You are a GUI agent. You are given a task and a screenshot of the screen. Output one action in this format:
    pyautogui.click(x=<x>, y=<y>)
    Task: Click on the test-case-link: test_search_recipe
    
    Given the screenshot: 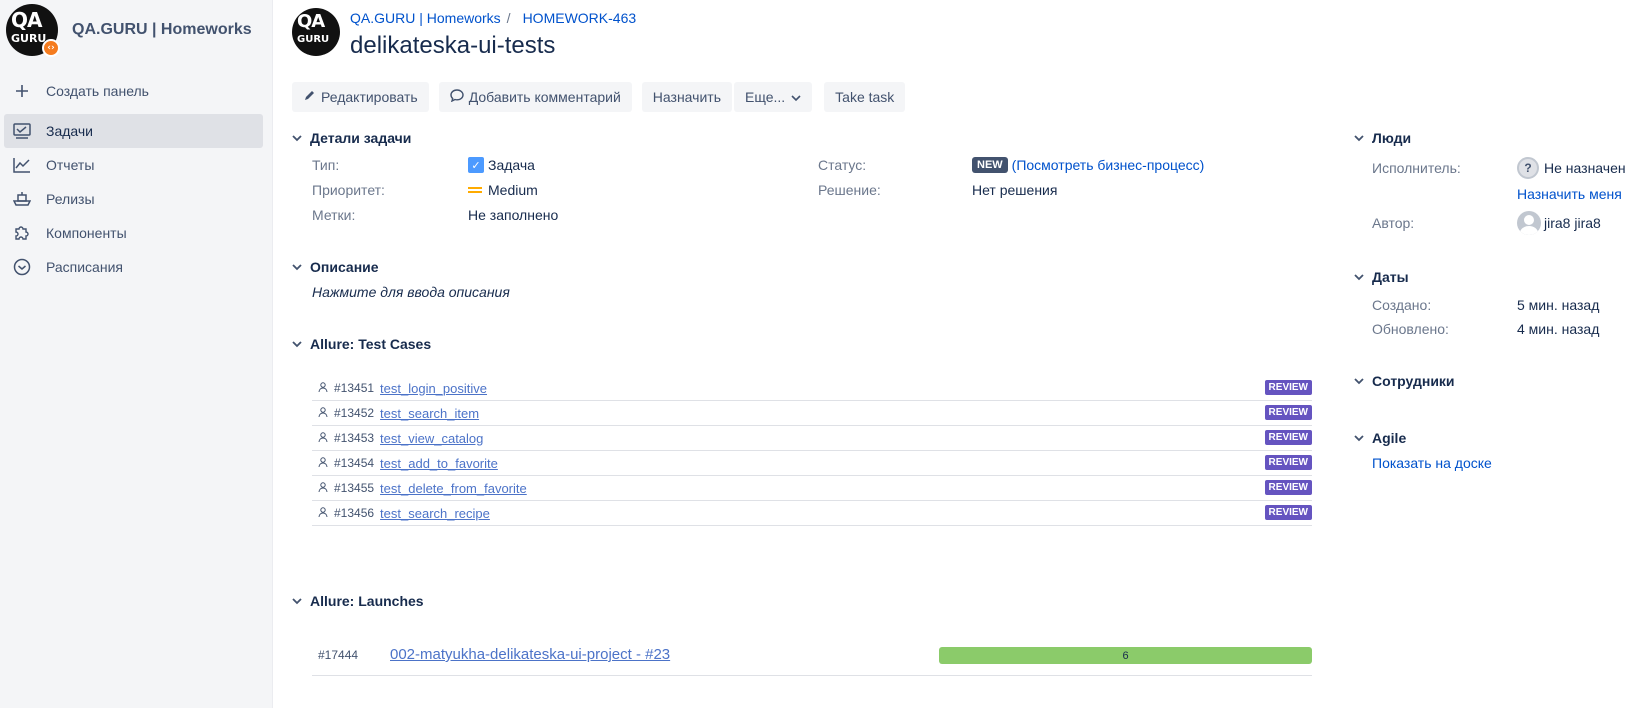 What is the action you would take?
    pyautogui.click(x=435, y=513)
    